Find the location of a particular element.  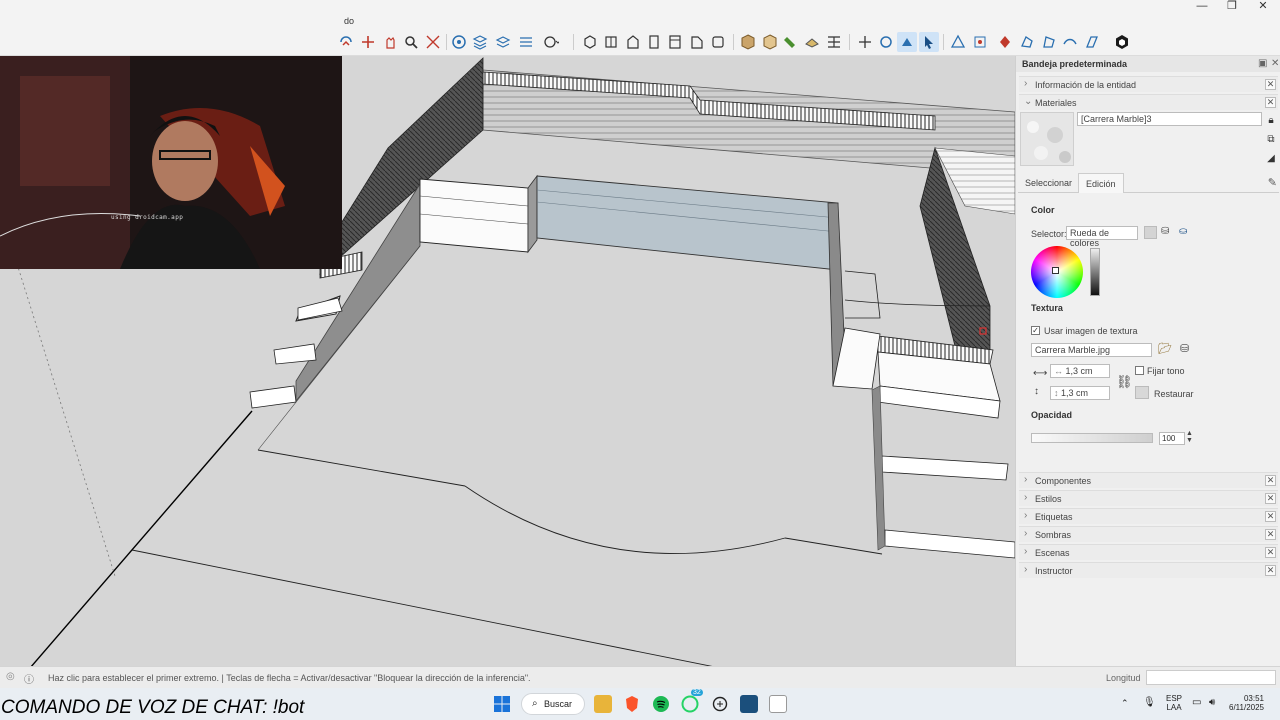

lock-icon: 🔒︎ is located at coordinates (1271, 121).